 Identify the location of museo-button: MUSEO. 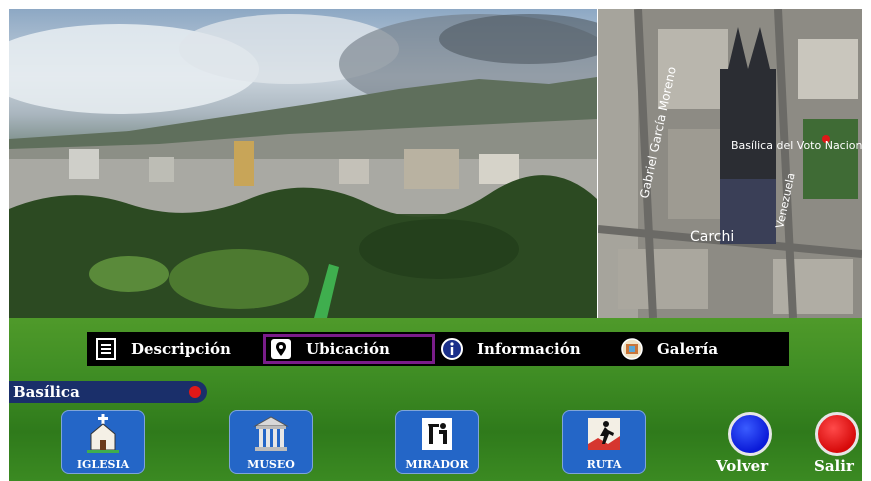
(271, 442).